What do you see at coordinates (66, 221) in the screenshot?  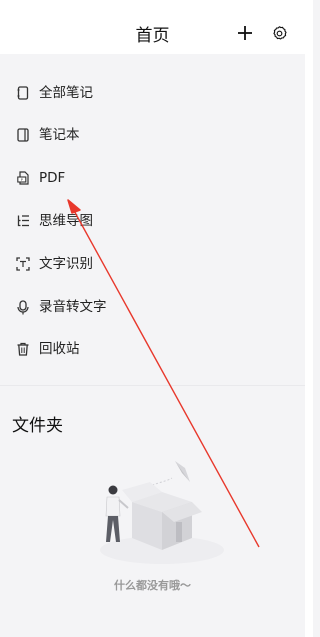 I see `menu-label: 思维导图` at bounding box center [66, 221].